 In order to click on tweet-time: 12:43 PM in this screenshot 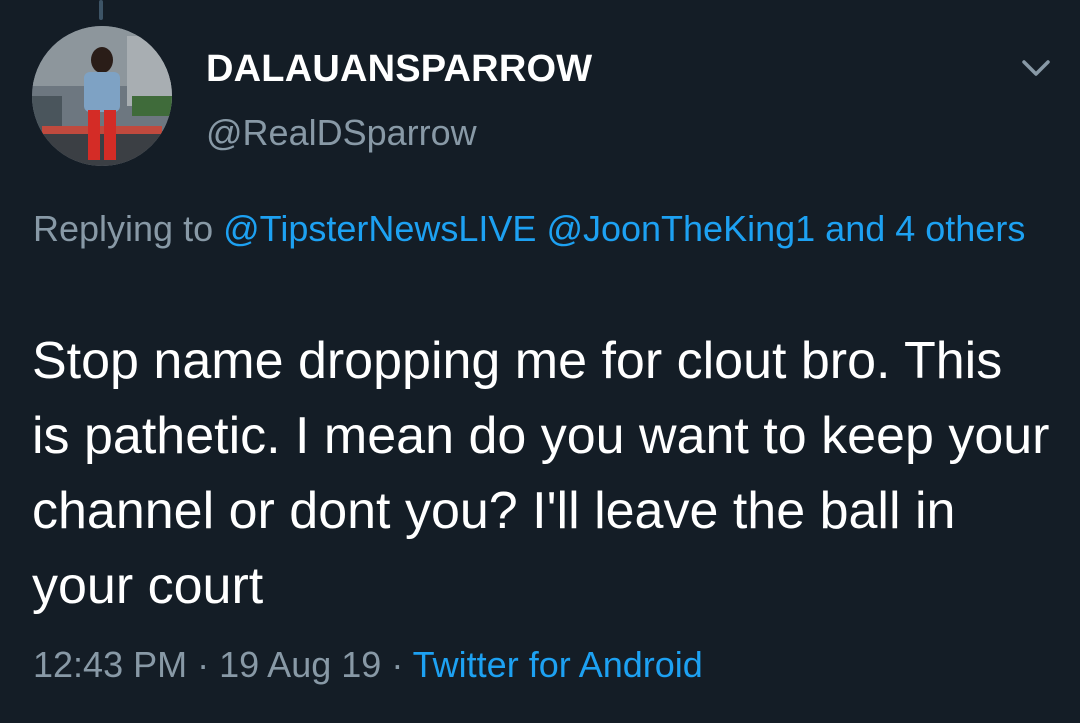, I will do `click(110, 664)`.